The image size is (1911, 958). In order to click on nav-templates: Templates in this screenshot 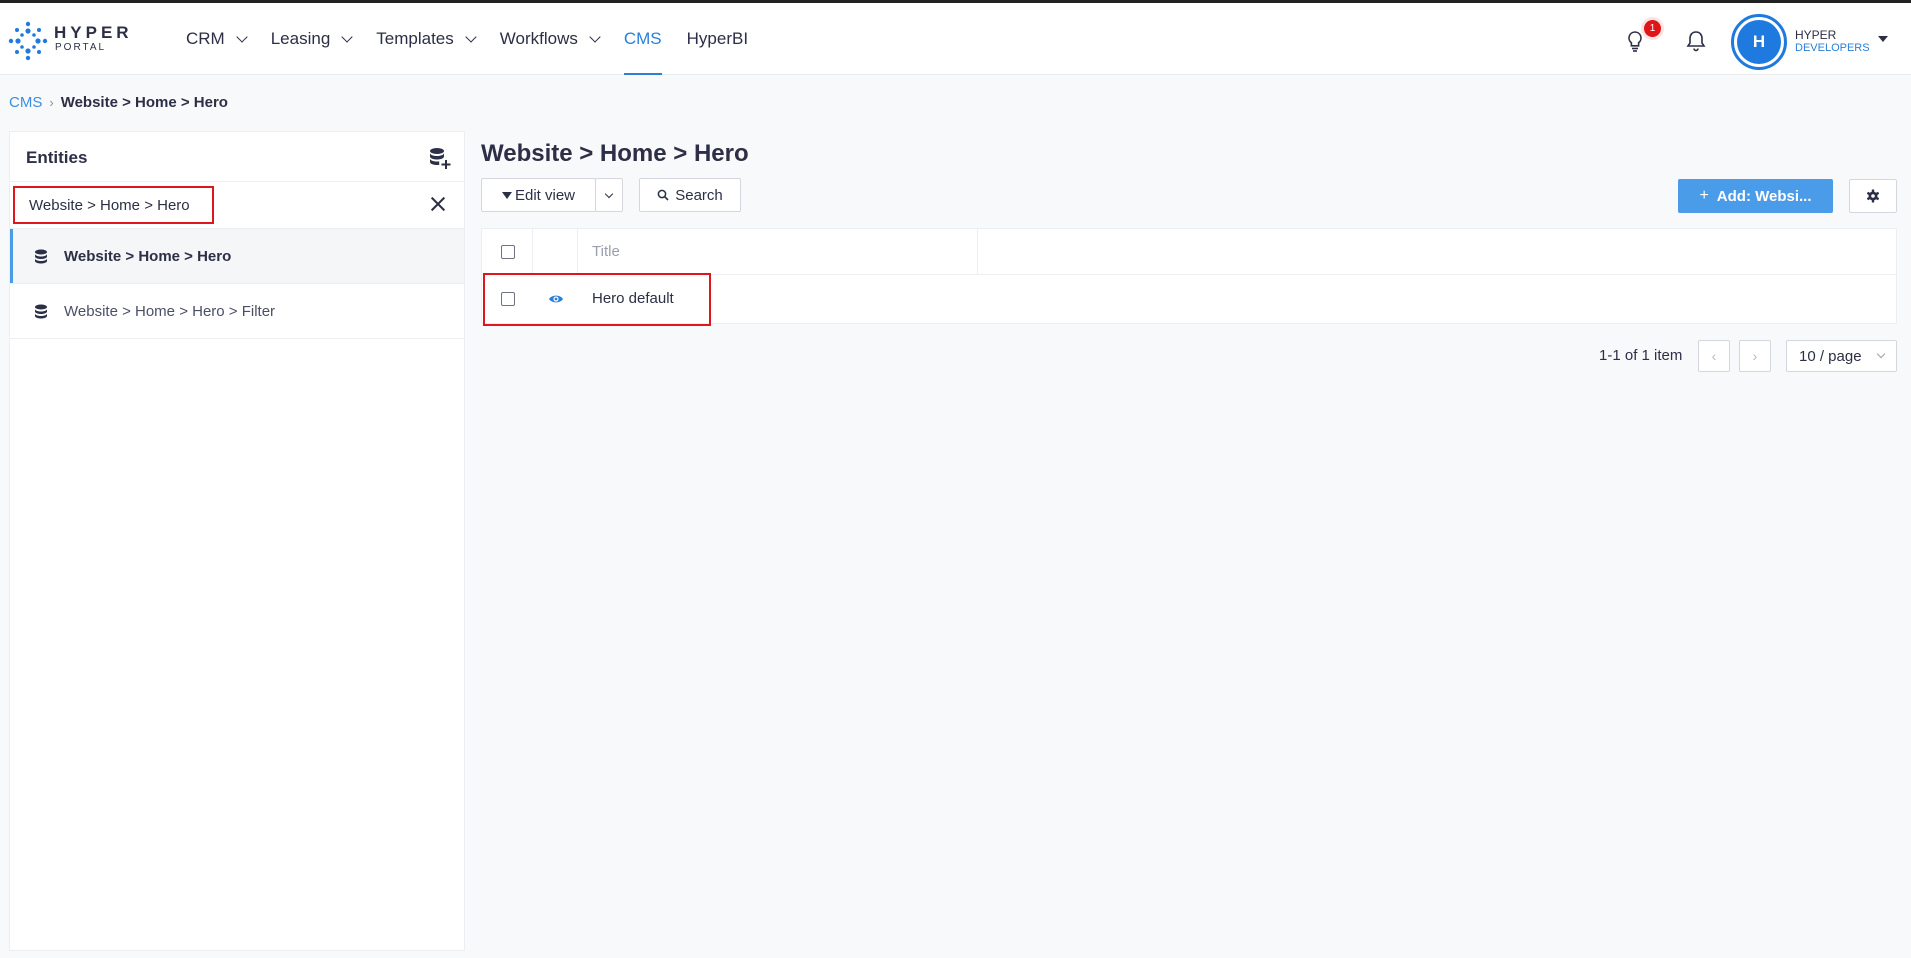, I will do `click(426, 39)`.